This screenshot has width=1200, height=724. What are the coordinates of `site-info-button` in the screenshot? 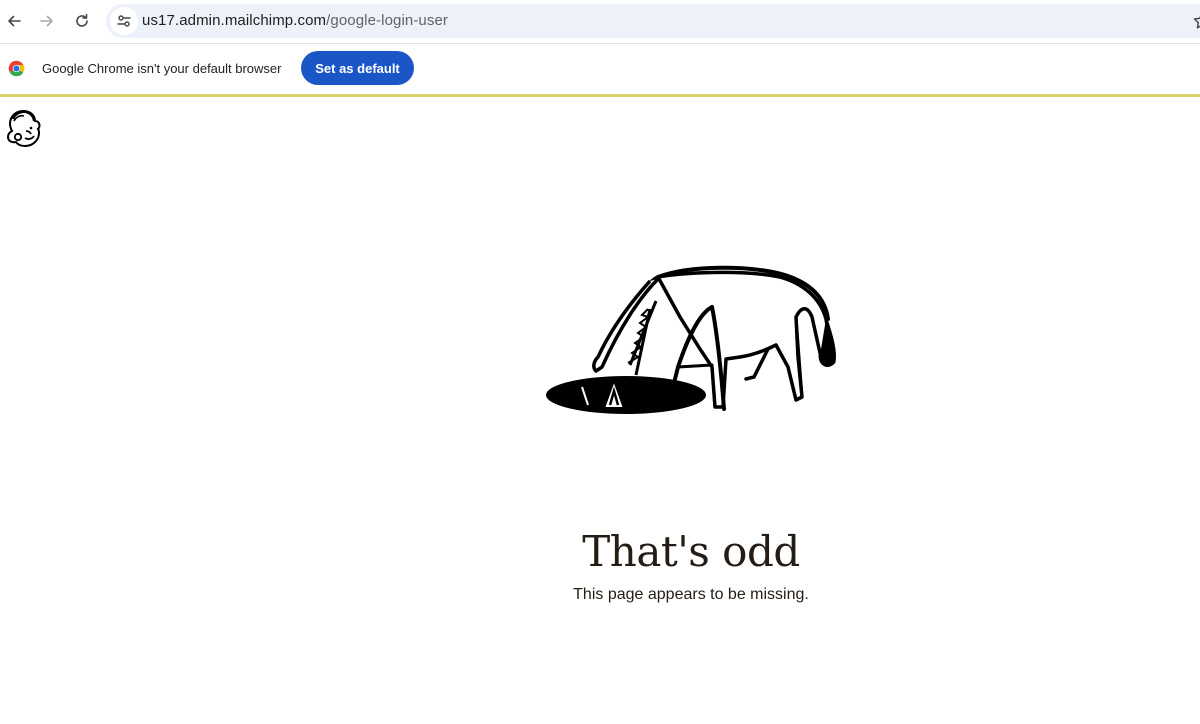 It's located at (124, 21).